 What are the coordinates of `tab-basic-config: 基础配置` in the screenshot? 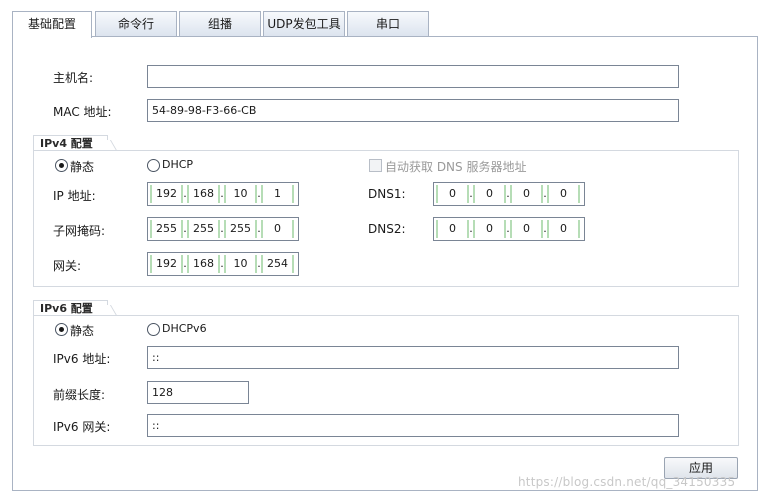 It's located at (52, 24).